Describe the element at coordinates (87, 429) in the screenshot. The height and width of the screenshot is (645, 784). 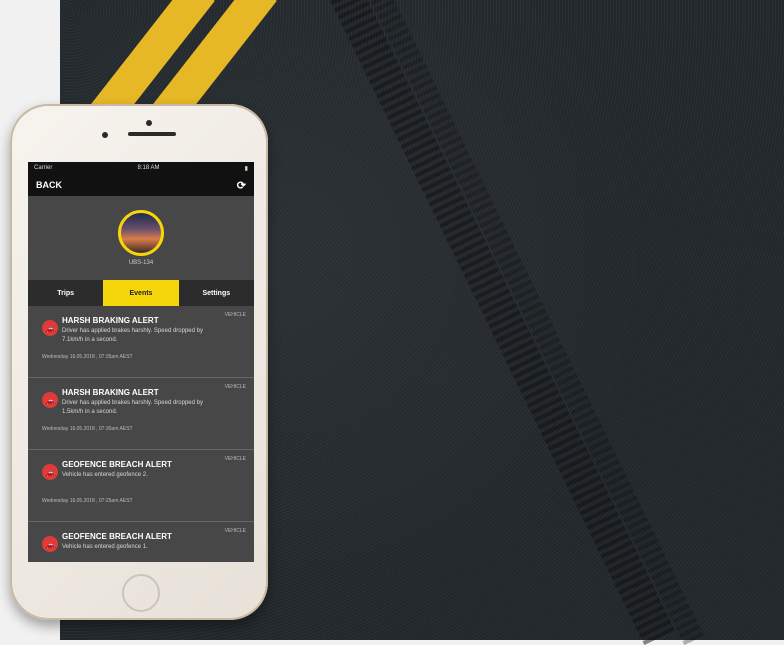
I see `alert-datetime: Wednesday 16.05.2018 , 07:30am AEST` at that location.